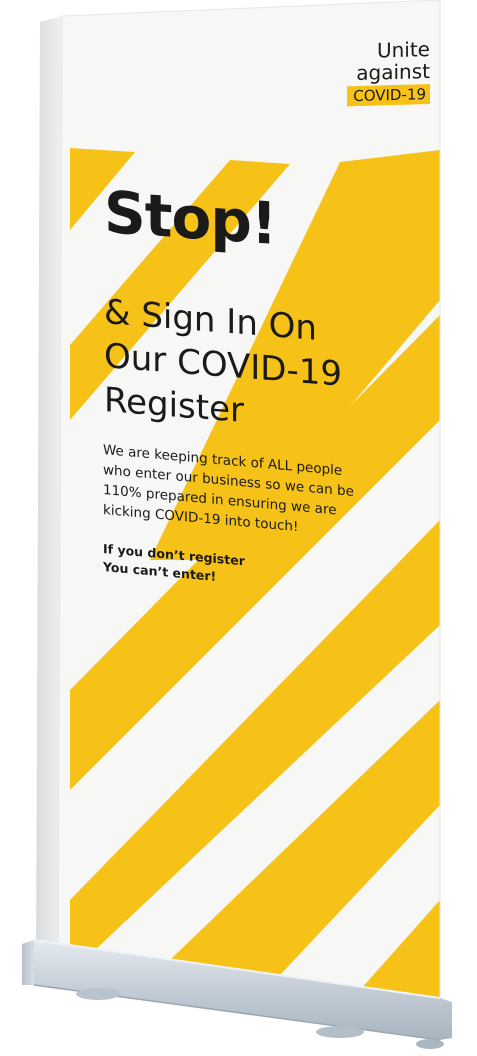  What do you see at coordinates (190, 218) in the screenshot?
I see `headline: Stop!` at bounding box center [190, 218].